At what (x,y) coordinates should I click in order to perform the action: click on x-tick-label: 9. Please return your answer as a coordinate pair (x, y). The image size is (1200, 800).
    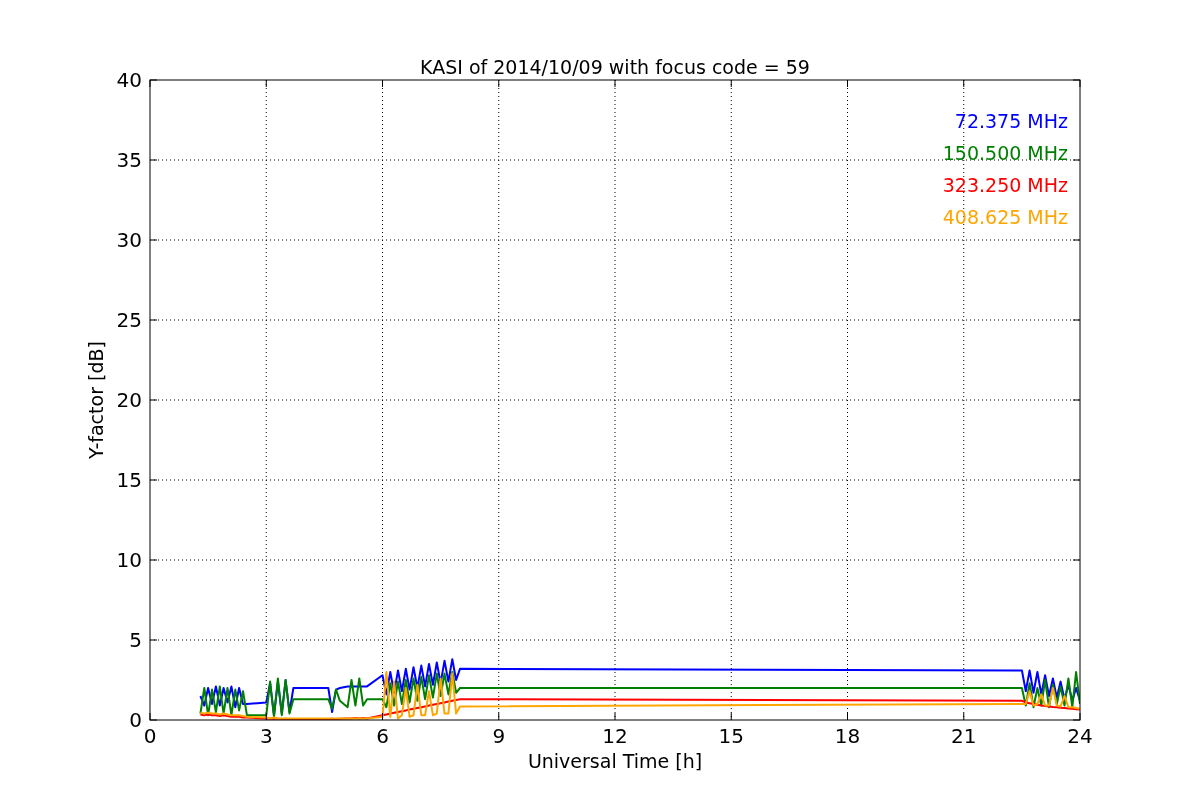
    Looking at the image, I should click on (499, 736).